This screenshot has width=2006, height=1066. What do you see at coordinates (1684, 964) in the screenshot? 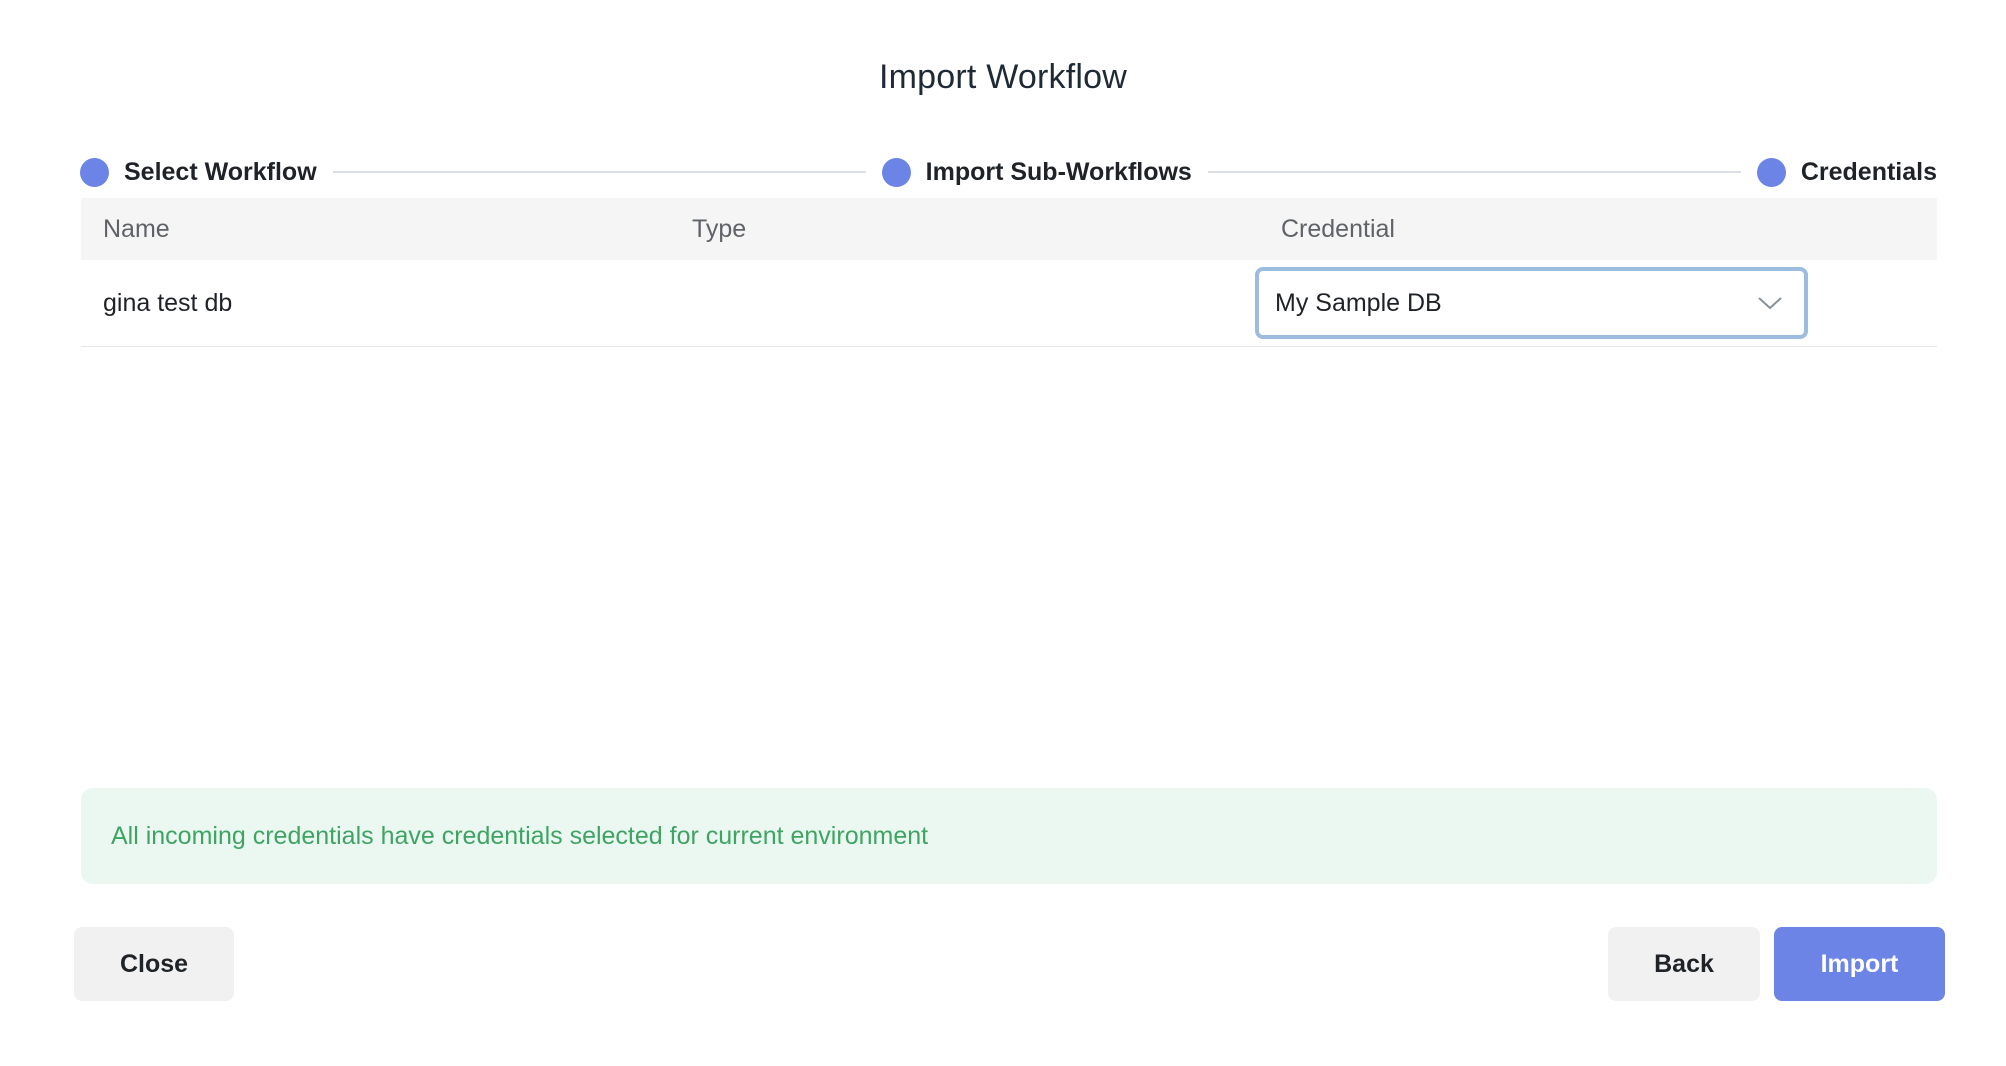
I see `back-button: Back` at bounding box center [1684, 964].